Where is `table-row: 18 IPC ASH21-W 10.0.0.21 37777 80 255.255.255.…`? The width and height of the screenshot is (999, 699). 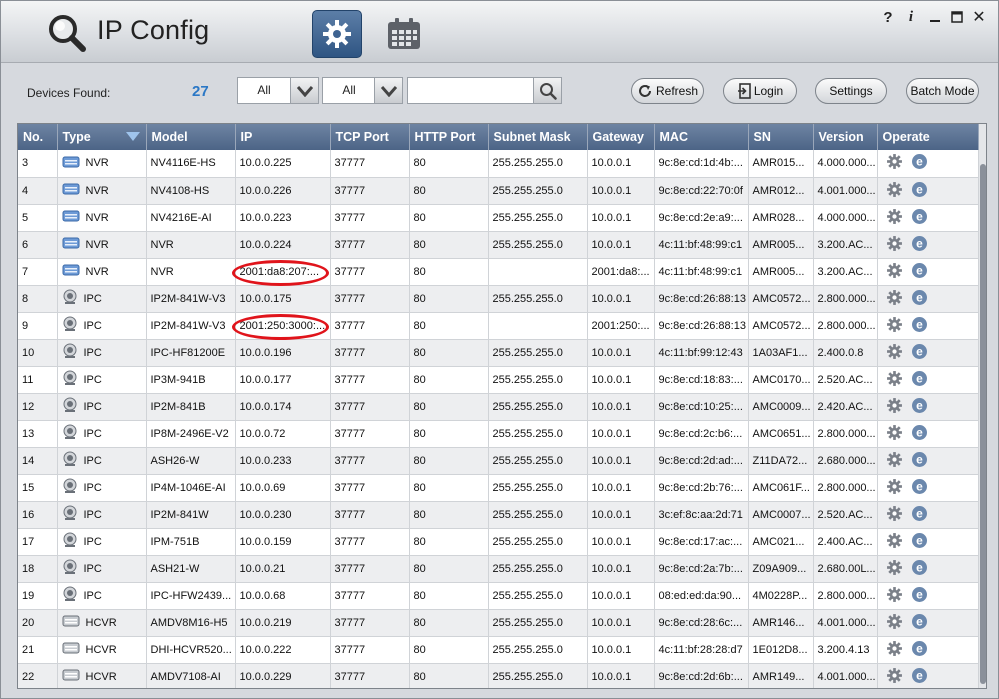 table-row: 18 IPC ASH21-W 10.0.0.21 37777 80 255.255.255.… is located at coordinates (498, 569).